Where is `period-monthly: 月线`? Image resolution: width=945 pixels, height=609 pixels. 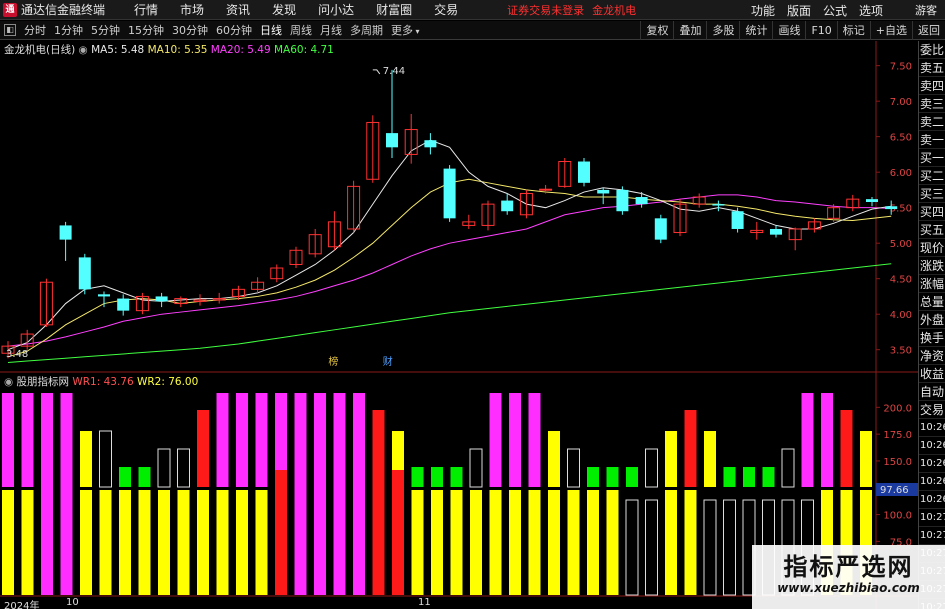 period-monthly: 月线 is located at coordinates (331, 30).